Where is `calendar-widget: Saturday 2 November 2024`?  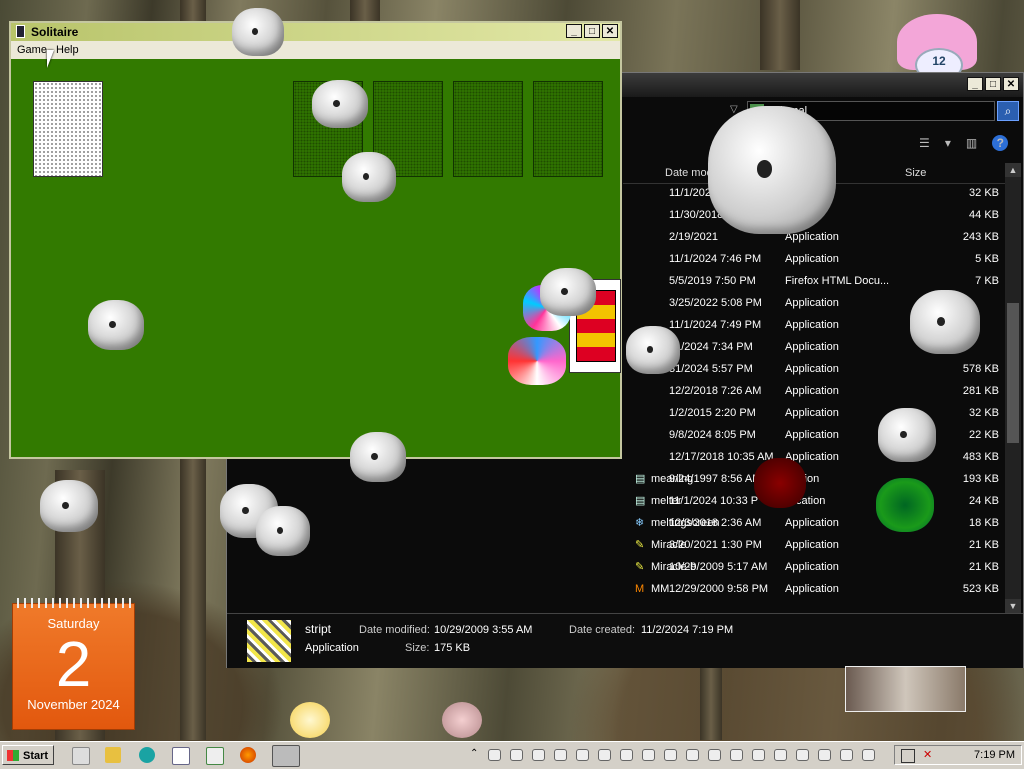 calendar-widget: Saturday 2 November 2024 is located at coordinates (73, 664).